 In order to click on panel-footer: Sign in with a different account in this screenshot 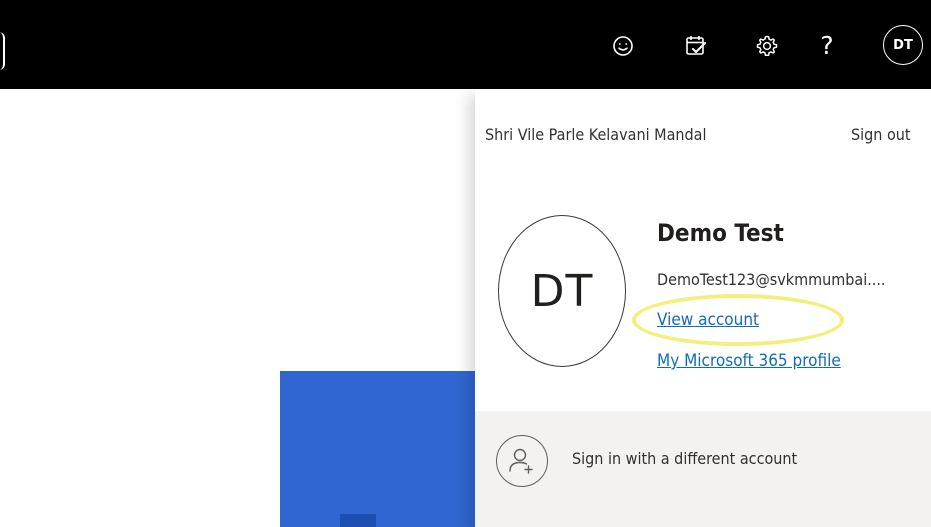, I will do `click(703, 469)`.